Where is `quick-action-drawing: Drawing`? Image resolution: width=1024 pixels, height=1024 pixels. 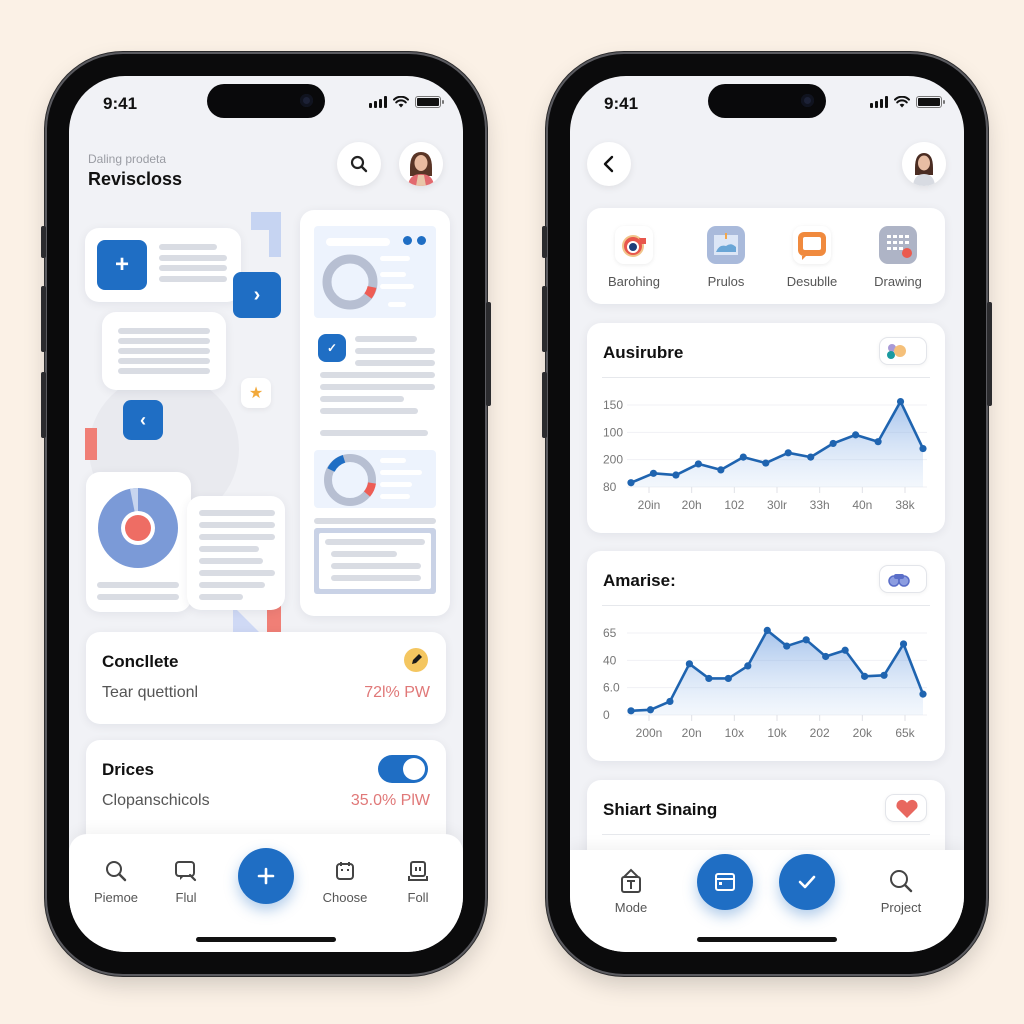 quick-action-drawing: Drawing is located at coordinates (898, 257).